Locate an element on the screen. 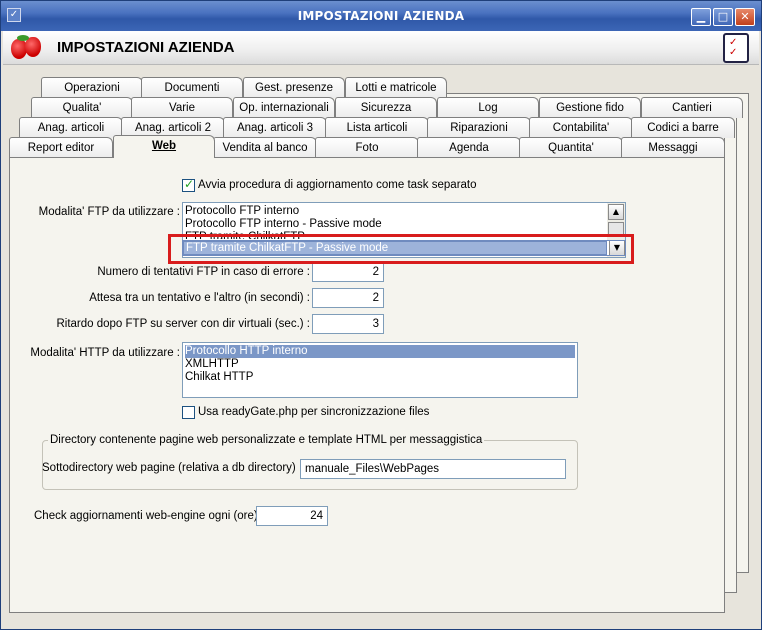 Image resolution: width=762 pixels, height=630 pixels. ftp-option-1: Protocollo FTP interno is located at coordinates (242, 211).